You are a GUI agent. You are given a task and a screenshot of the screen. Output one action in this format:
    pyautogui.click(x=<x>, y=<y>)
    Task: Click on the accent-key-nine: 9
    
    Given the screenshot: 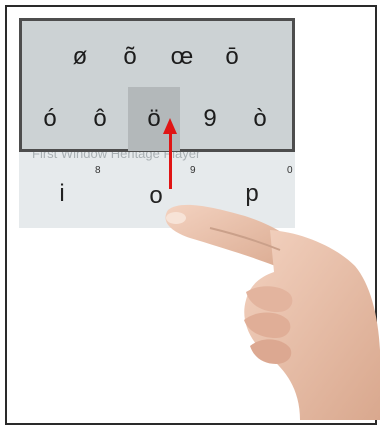 What is the action you would take?
    pyautogui.click(x=210, y=119)
    